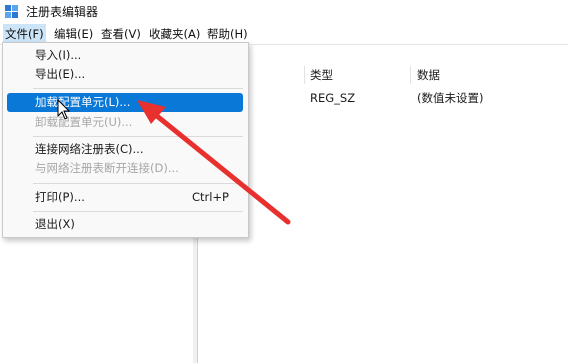 The height and width of the screenshot is (363, 568). Describe the element at coordinates (321, 75) in the screenshot. I see `column-header-type: 类型` at that location.